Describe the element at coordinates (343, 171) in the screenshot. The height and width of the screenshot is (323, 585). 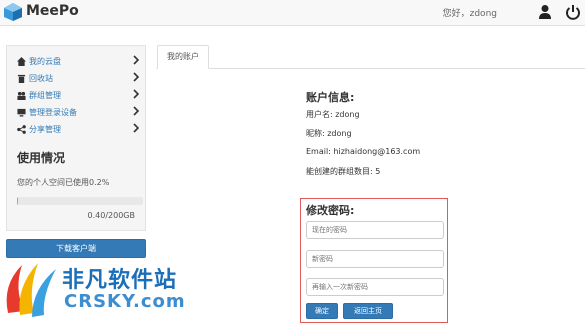
I see `account-group-limit: 能创建的群组数目: 5` at that location.